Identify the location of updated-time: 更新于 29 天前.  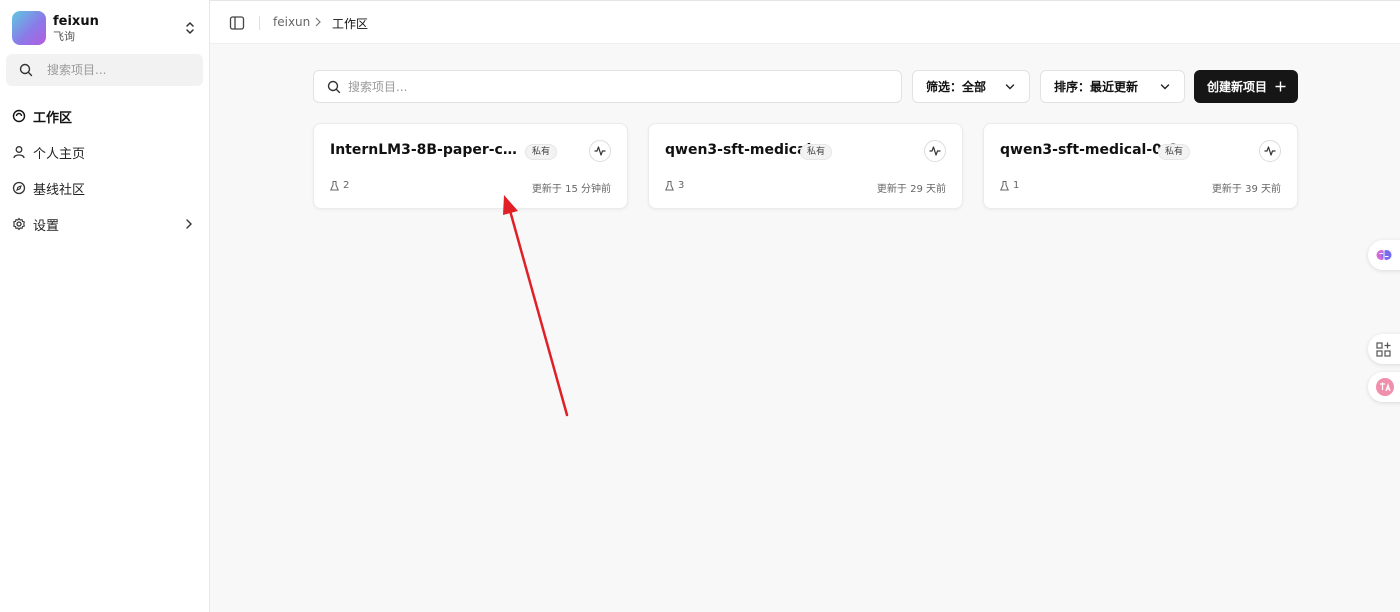
(911, 189).